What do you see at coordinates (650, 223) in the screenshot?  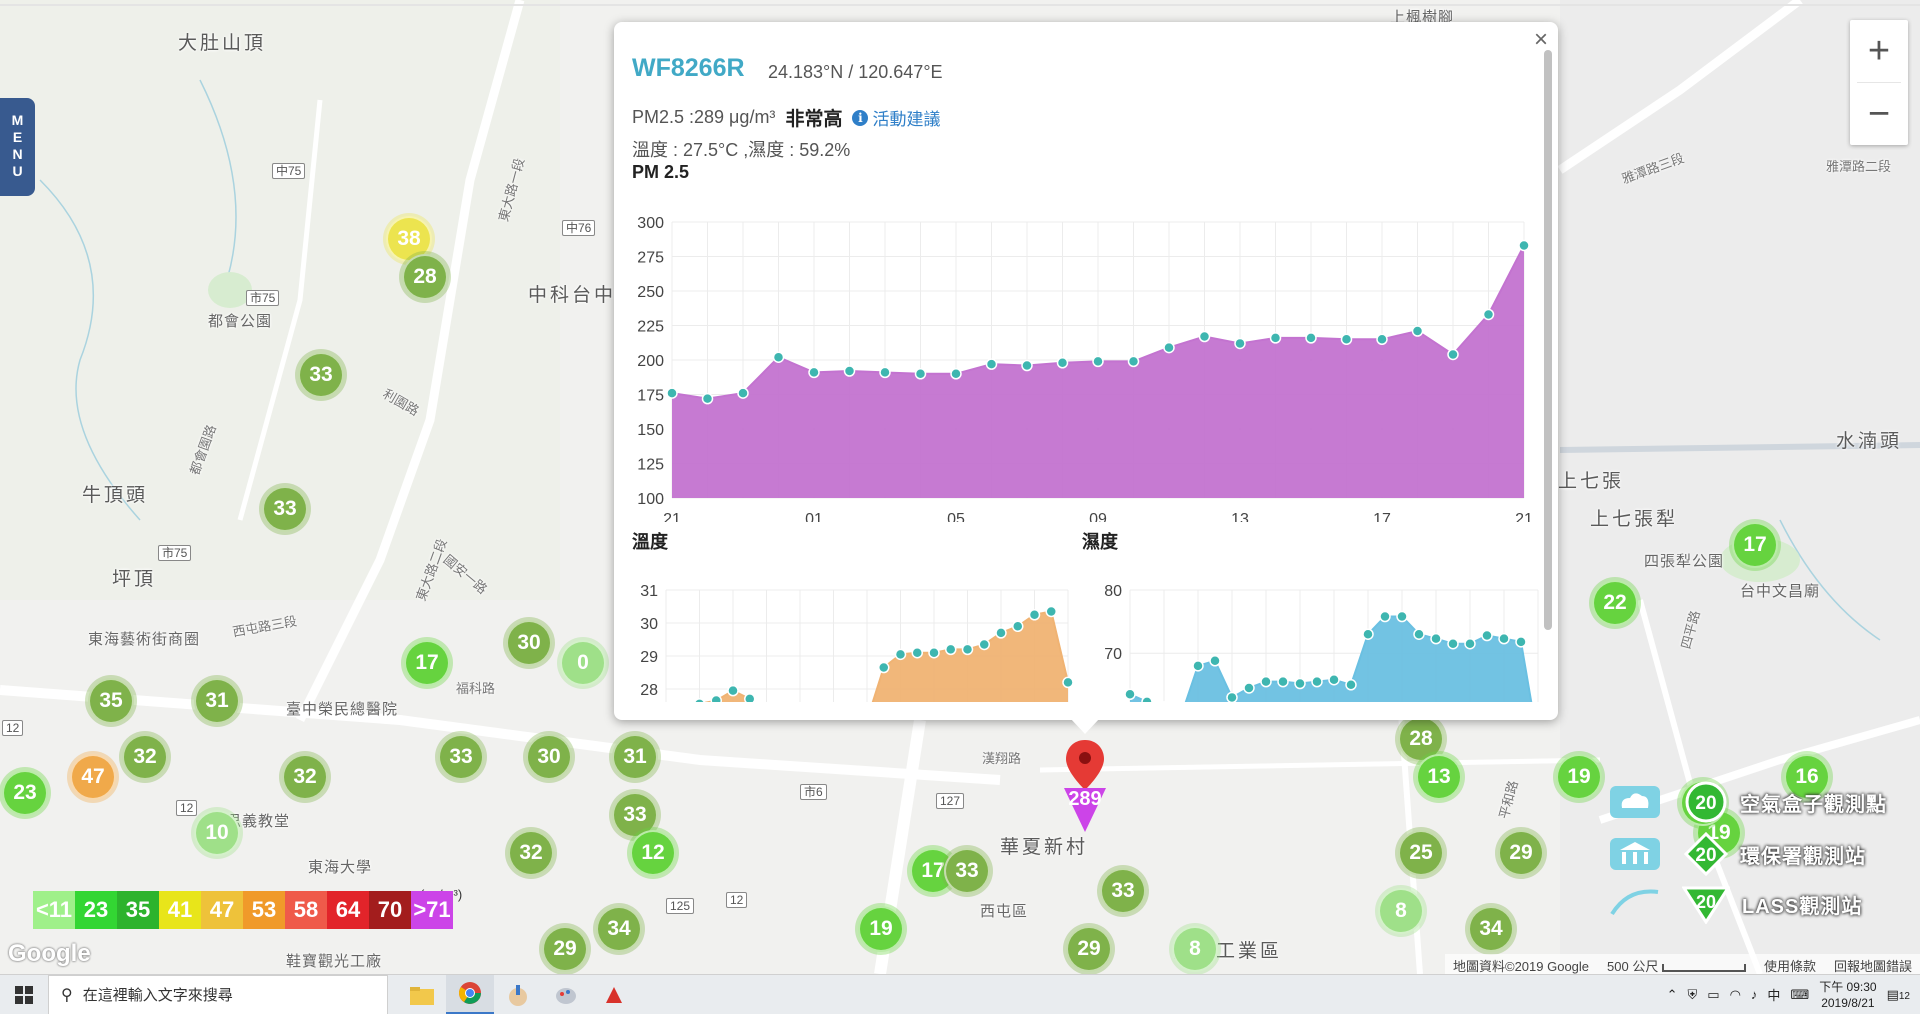 I see `y-tick-label: 300` at bounding box center [650, 223].